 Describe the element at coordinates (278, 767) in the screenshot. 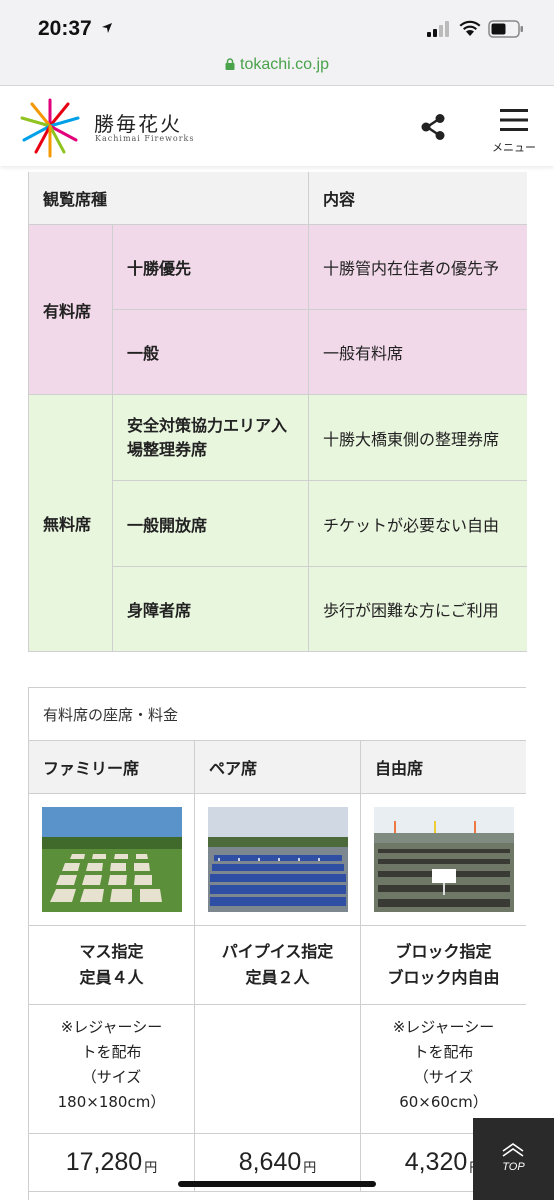

I see `column-header: ペア席` at that location.